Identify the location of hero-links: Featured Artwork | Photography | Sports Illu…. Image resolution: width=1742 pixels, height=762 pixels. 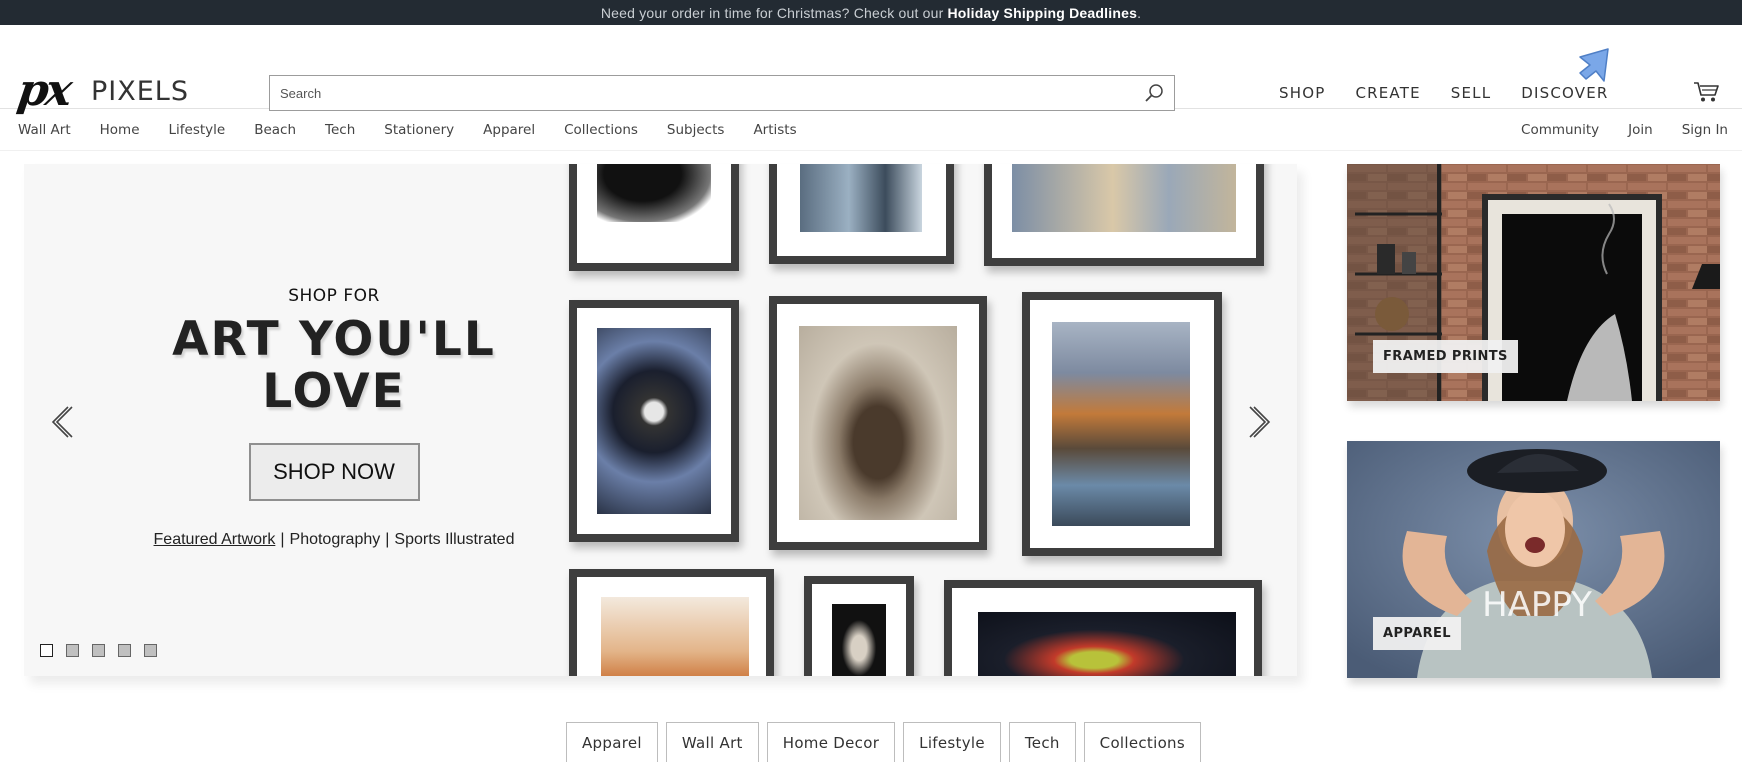
(334, 540).